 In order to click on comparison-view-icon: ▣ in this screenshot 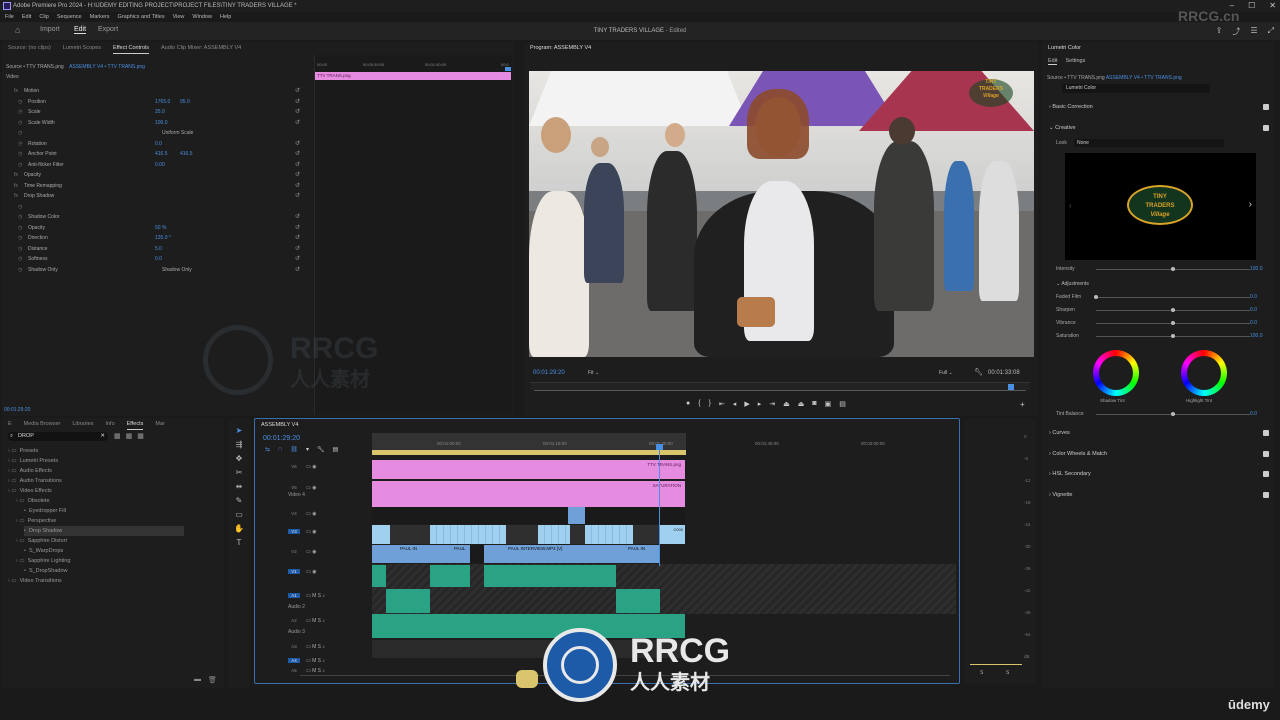, I will do `click(828, 404)`.